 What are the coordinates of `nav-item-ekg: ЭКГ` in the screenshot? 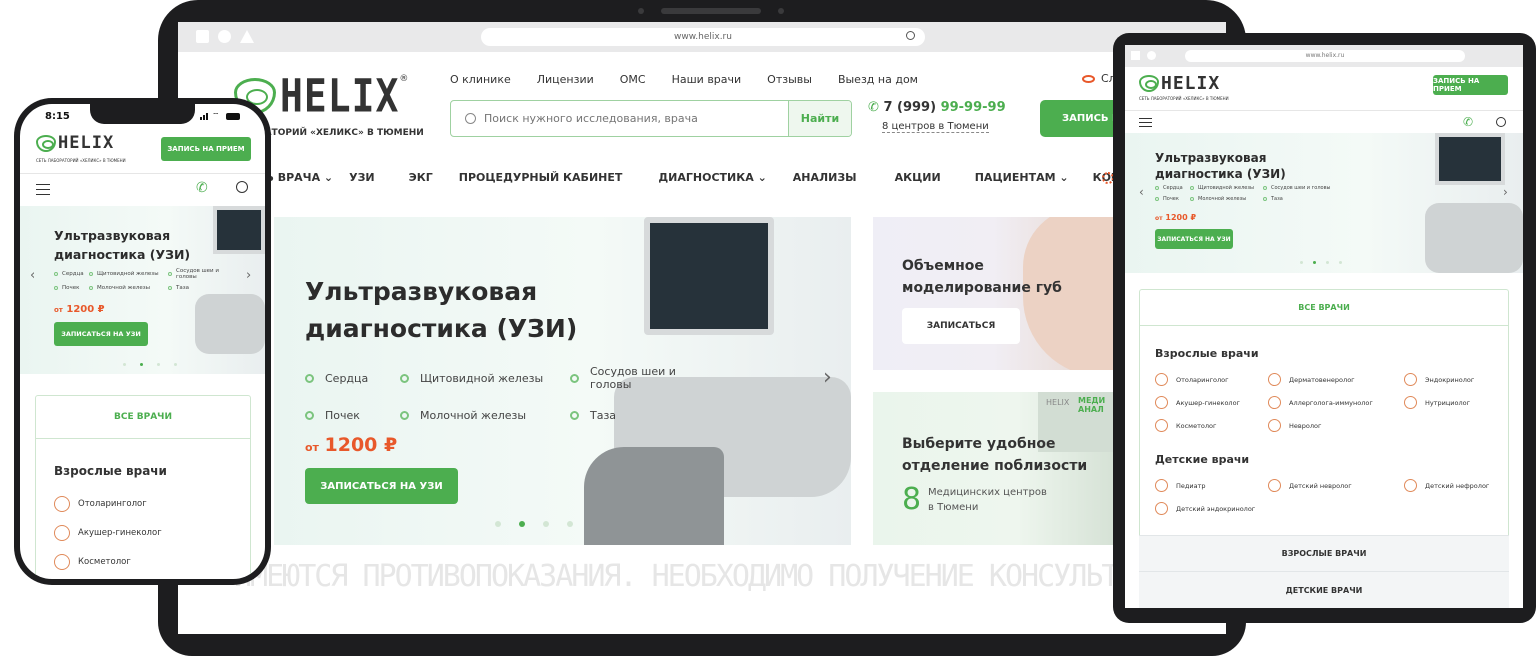 It's located at (421, 177).